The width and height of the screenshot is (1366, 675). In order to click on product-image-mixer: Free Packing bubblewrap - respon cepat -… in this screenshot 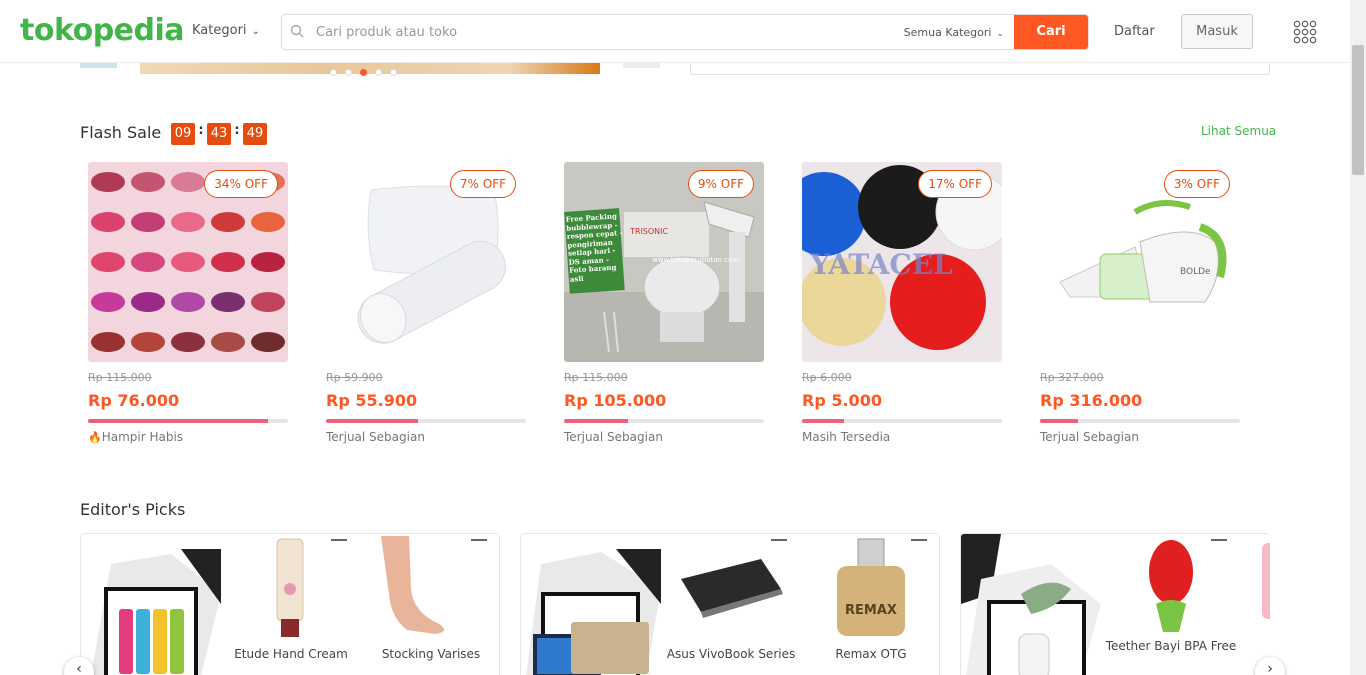, I will do `click(664, 262)`.